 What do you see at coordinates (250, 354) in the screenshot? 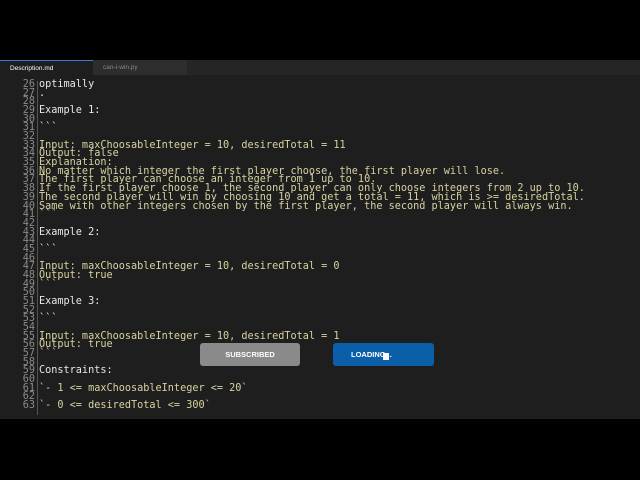
I see `subscribed-button: SUBSCRIBED` at bounding box center [250, 354].